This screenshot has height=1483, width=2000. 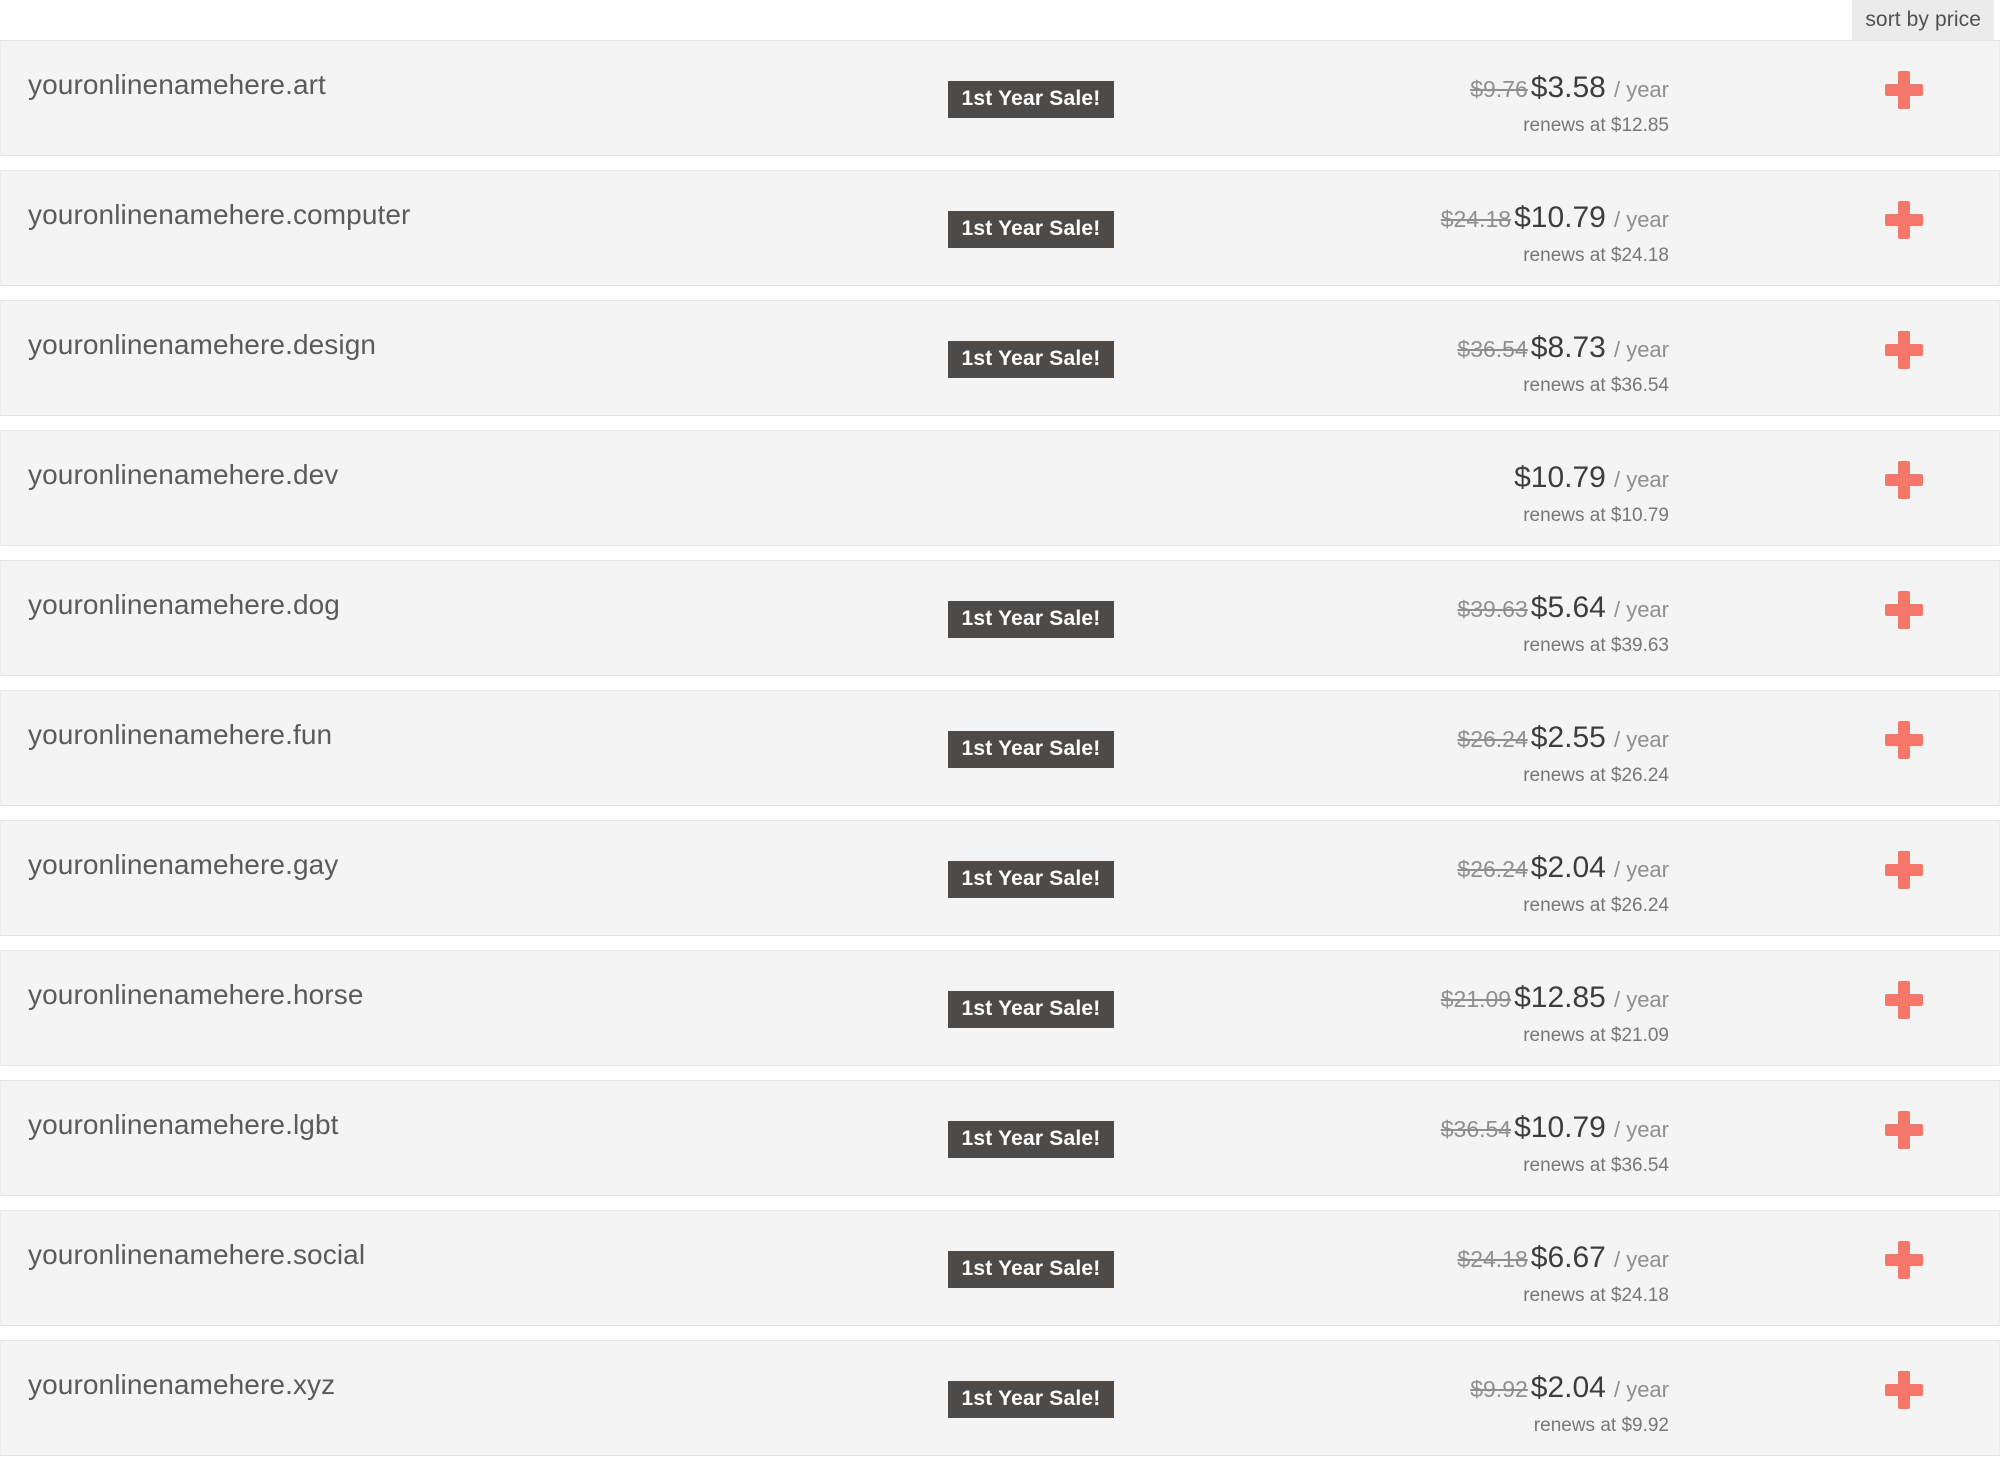 What do you see at coordinates (1455, 1258) in the screenshot?
I see `price-line: $24.18 $6.67 / year` at bounding box center [1455, 1258].